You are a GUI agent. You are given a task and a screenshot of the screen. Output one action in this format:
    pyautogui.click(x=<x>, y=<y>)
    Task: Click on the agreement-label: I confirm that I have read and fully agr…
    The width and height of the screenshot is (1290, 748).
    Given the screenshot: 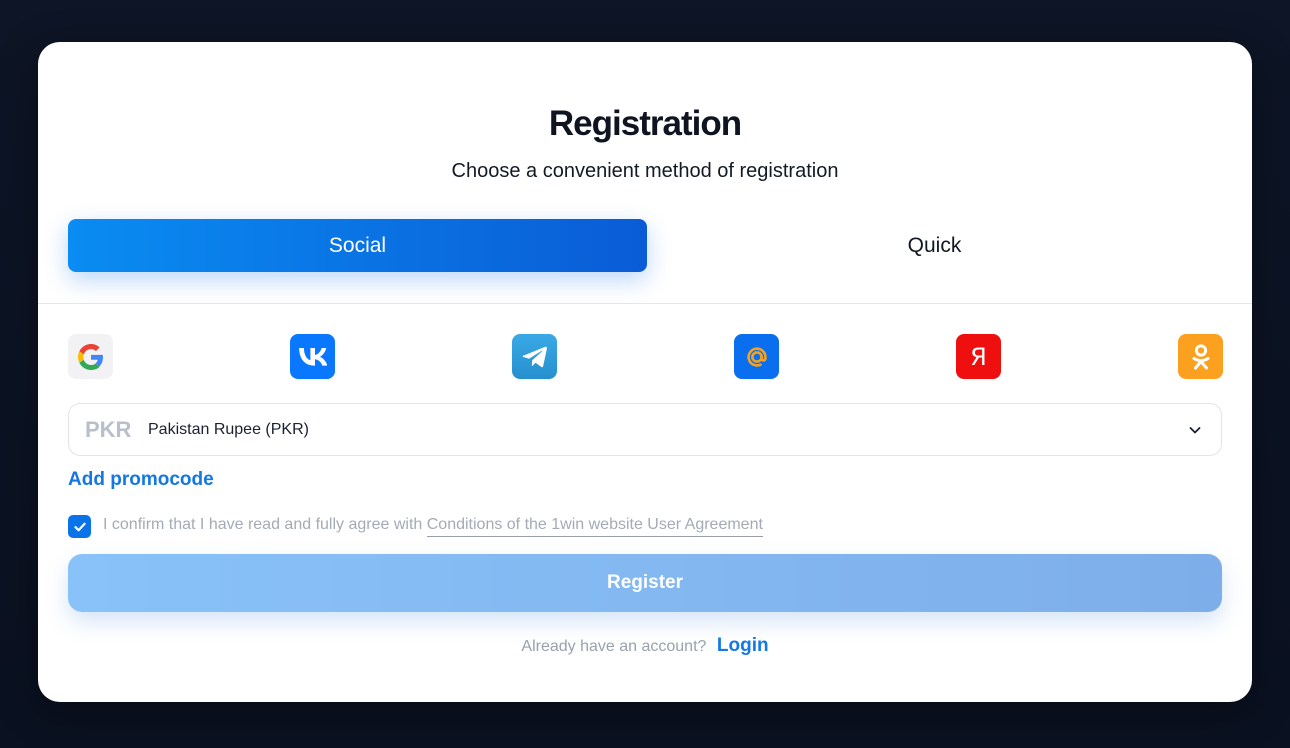 What is the action you would take?
    pyautogui.click(x=263, y=524)
    